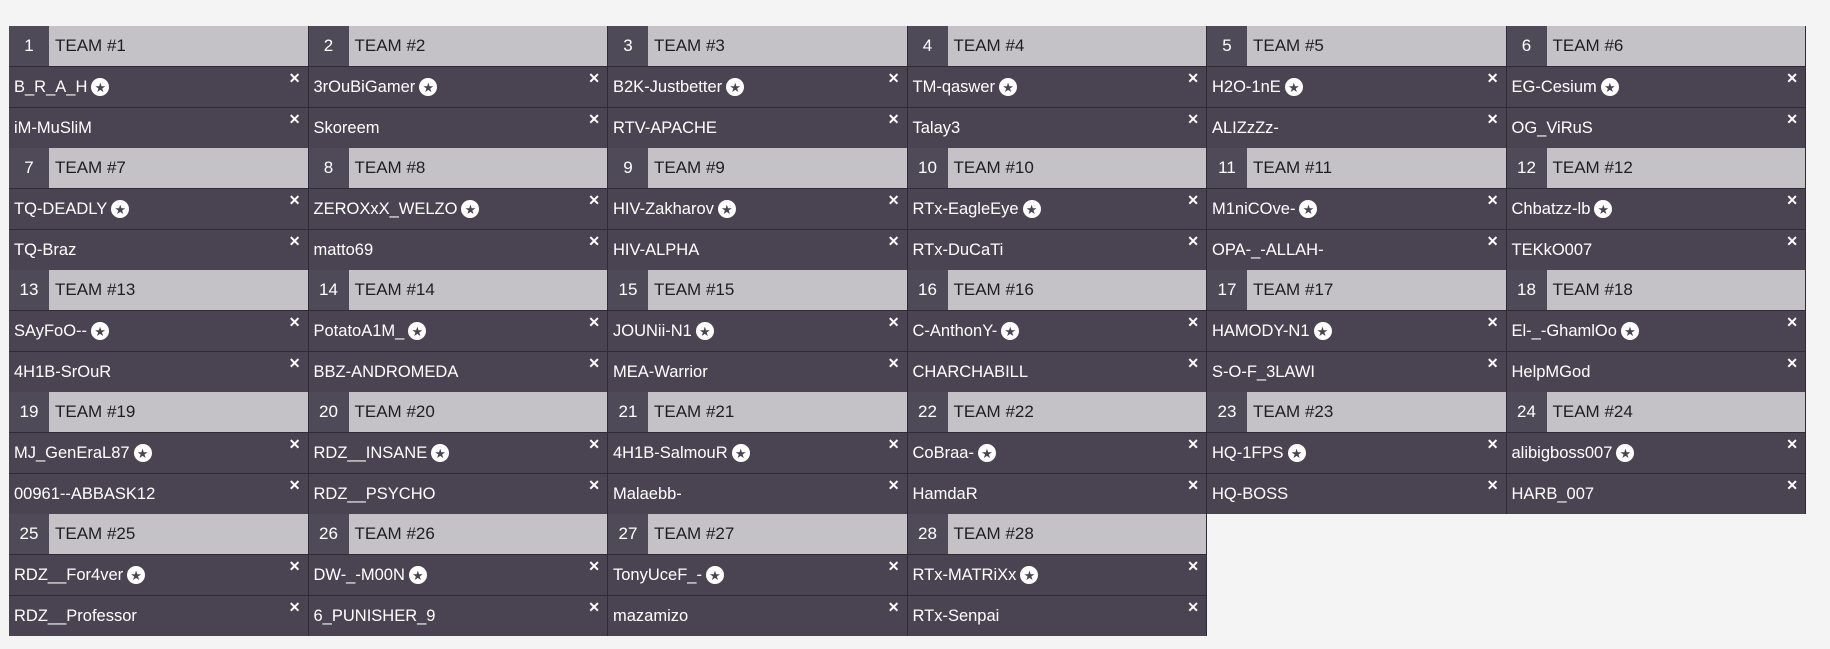  Describe the element at coordinates (1056, 208) in the screenshot. I see `player-slot-captain: RTx-EagleEye ★ ✕` at that location.